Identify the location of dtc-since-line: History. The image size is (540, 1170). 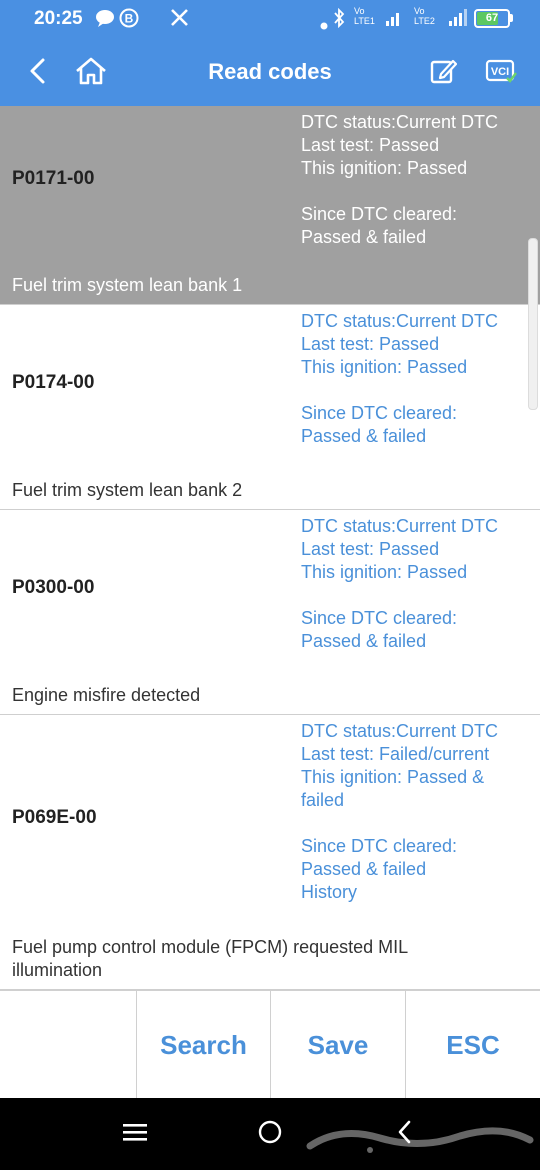
(329, 892).